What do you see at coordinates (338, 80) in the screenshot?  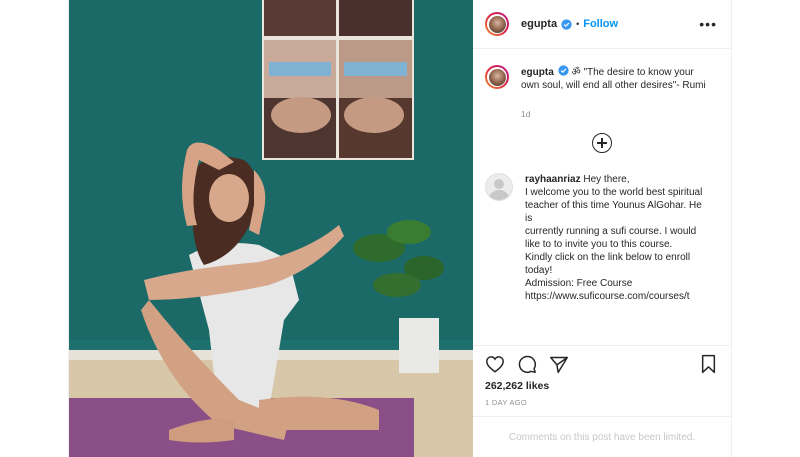 I see `wall-artwork` at bounding box center [338, 80].